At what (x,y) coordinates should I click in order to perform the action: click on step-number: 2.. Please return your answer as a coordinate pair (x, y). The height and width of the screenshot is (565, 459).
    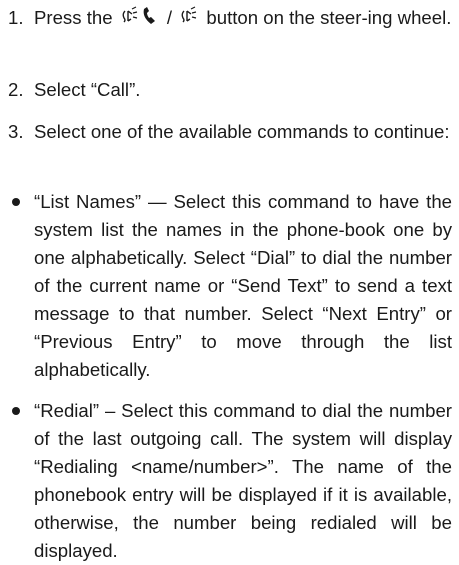
    Looking at the image, I should click on (16, 89).